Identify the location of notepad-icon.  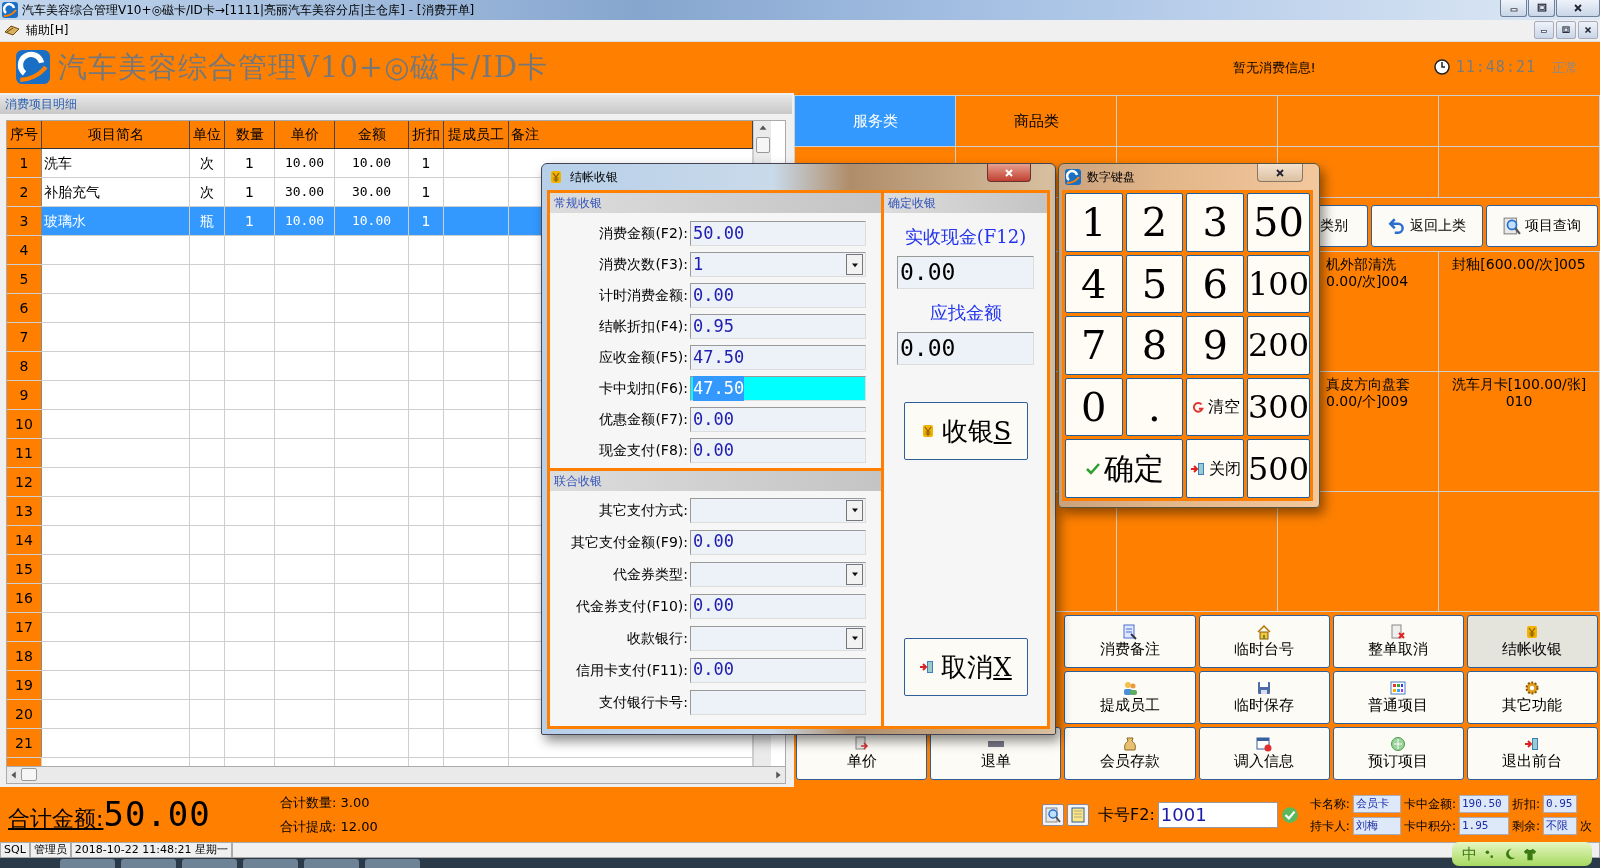
(1078, 814).